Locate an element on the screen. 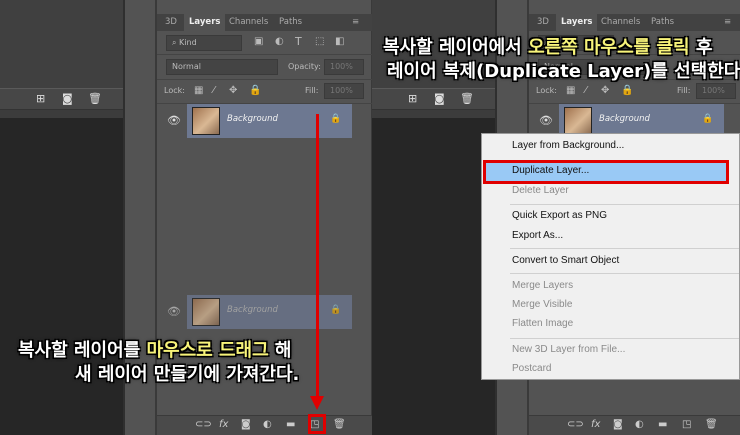  menu-item-delete-layer: Delete Layer is located at coordinates (540, 190).